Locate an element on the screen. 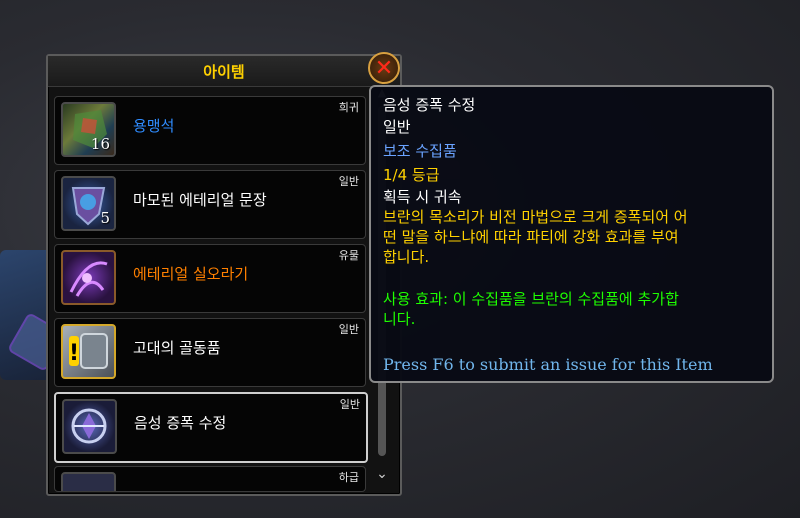  item-row-voice-amplifier-crystal: 음성 증폭 수정 일반 is located at coordinates (211, 427).